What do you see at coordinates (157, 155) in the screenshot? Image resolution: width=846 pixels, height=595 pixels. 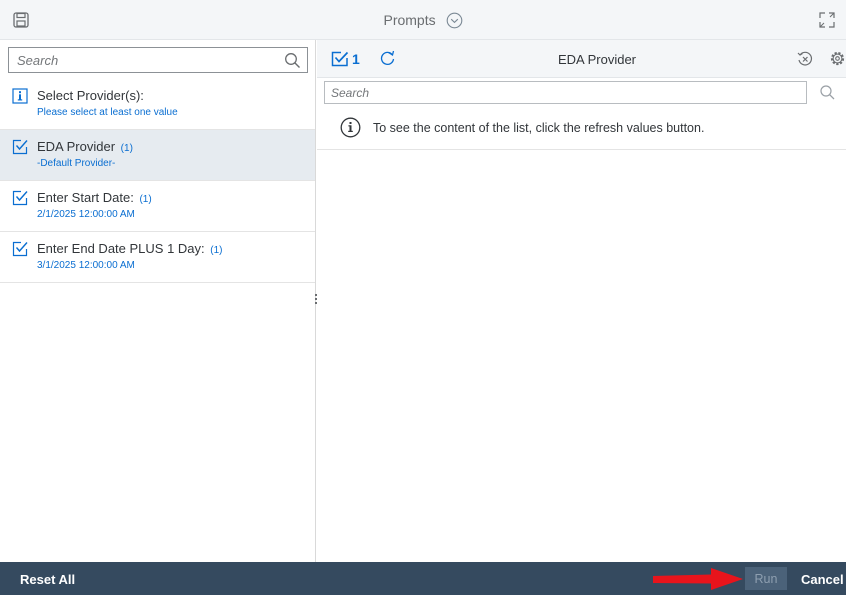 I see `prompt-item-eda-provider: EDA Provider (1) -Default Provider-` at bounding box center [157, 155].